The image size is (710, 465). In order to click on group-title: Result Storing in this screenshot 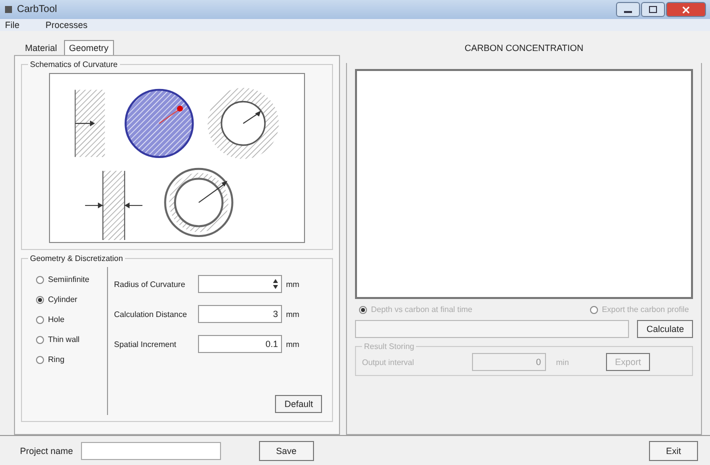, I will do `click(389, 346)`.